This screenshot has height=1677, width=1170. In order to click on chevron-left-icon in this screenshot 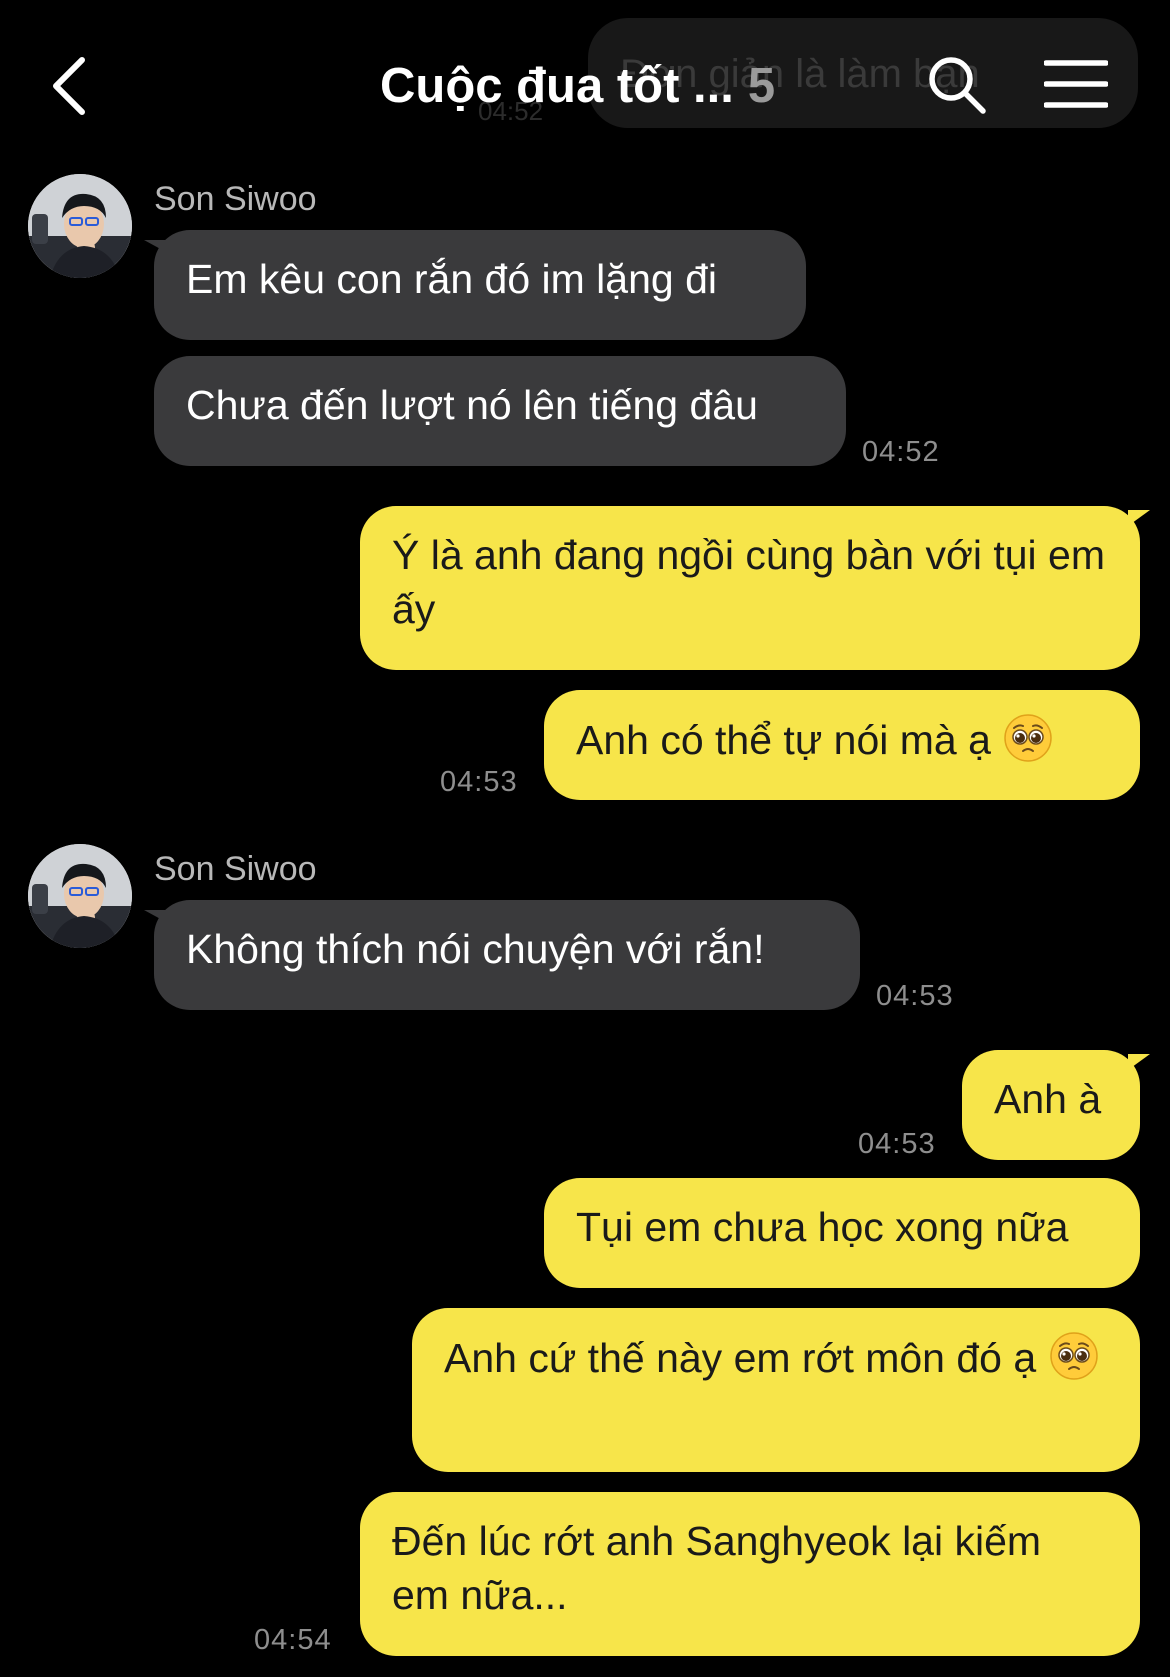, I will do `click(69, 86)`.